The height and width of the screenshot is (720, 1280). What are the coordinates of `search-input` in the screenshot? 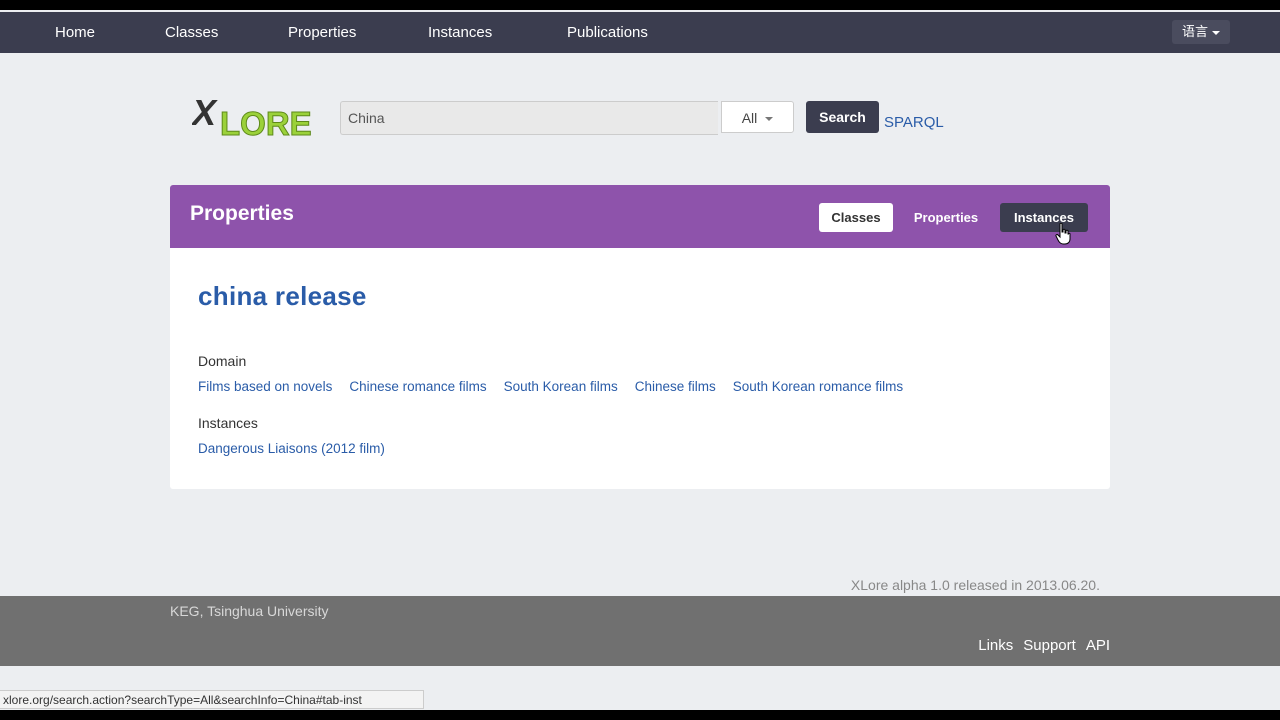 It's located at (529, 118).